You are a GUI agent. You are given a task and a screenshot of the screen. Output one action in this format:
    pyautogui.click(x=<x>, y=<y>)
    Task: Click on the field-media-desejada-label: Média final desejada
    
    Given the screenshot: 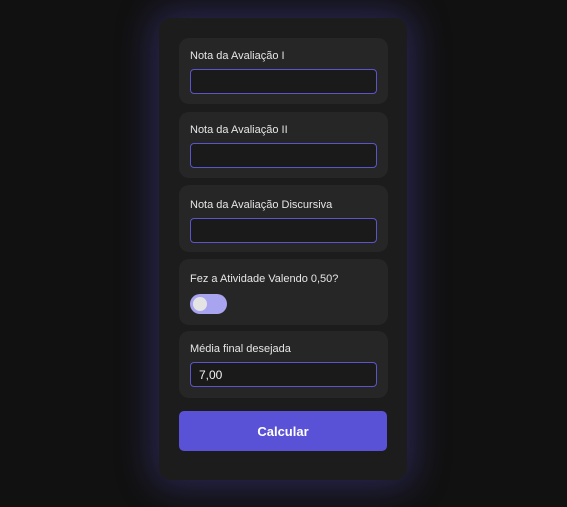 What is the action you would take?
    pyautogui.click(x=240, y=349)
    